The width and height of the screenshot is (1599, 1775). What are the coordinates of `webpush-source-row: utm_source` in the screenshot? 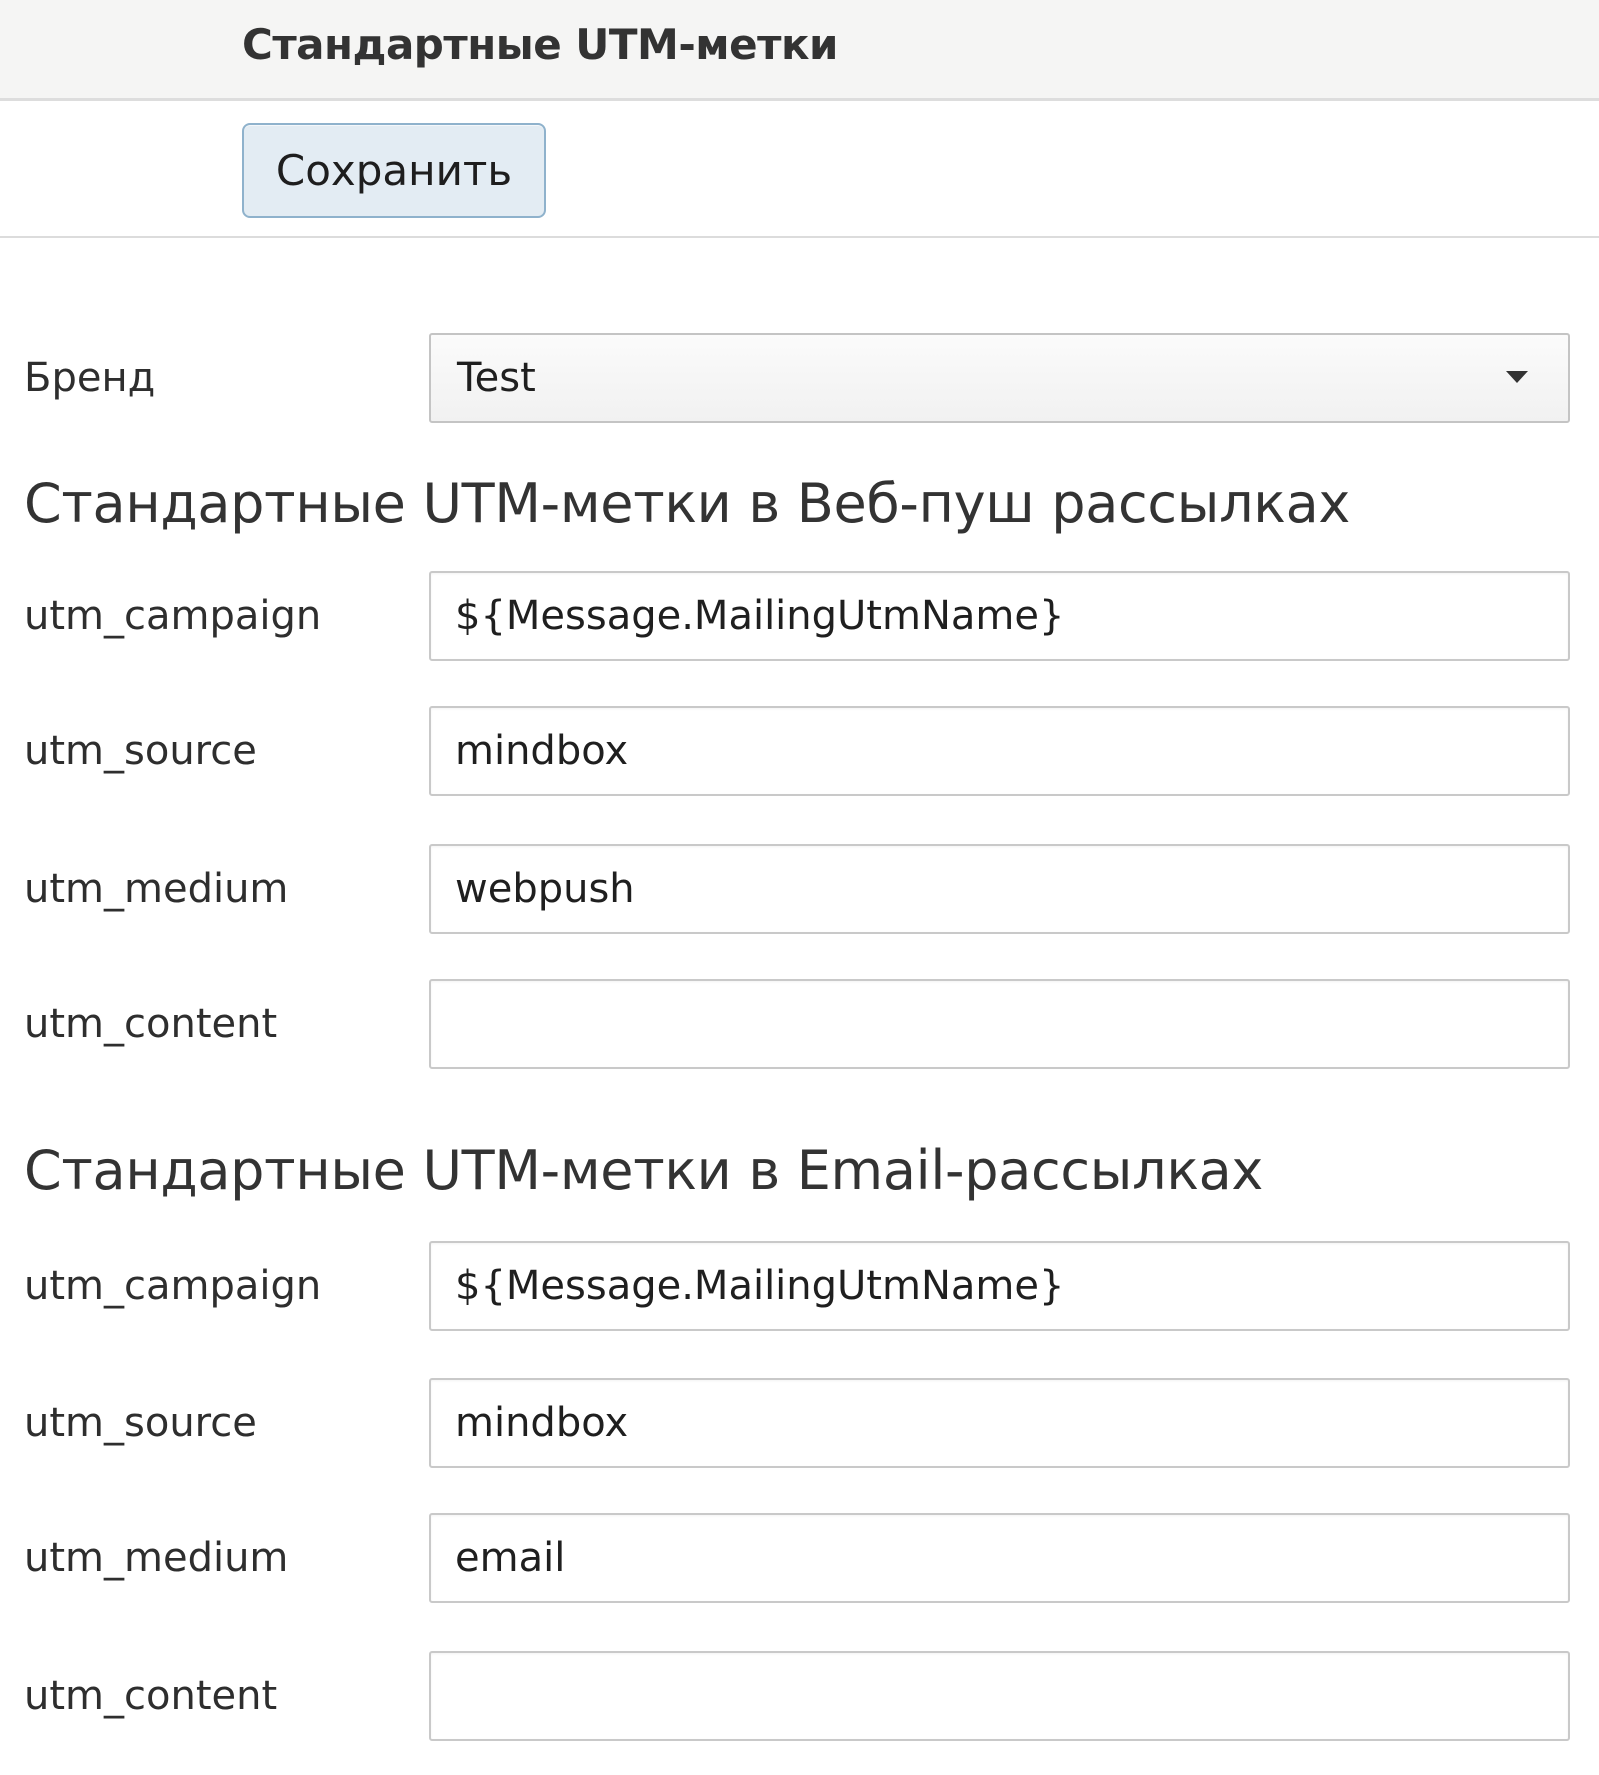 It's located at (799, 751).